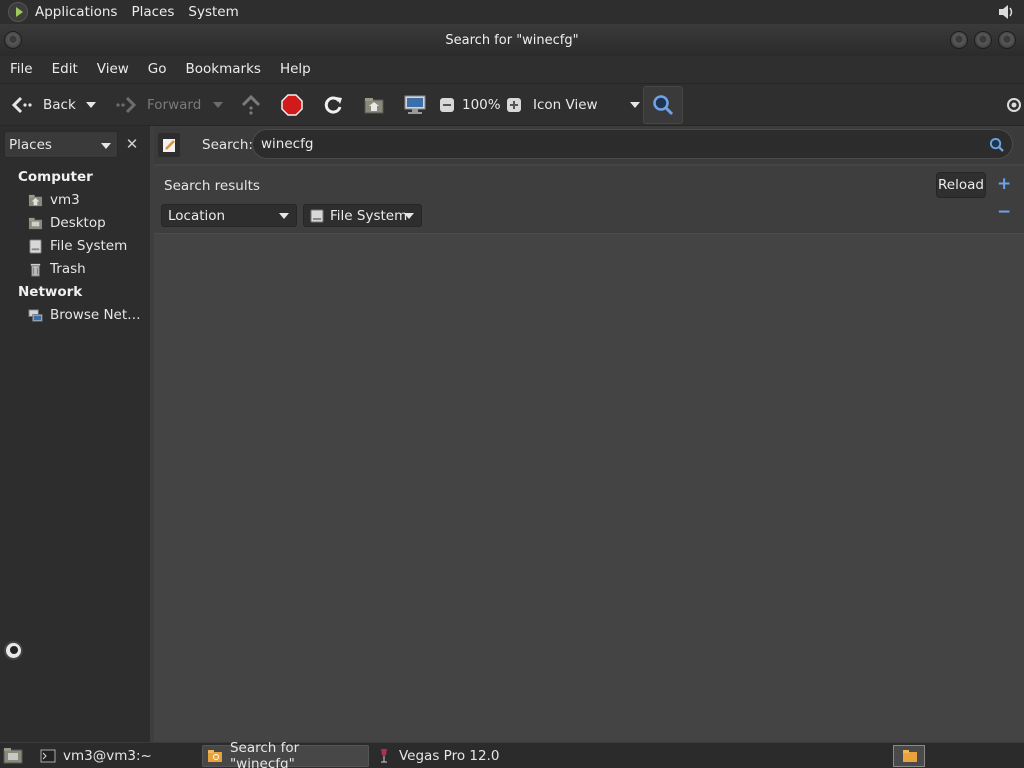 Image resolution: width=1024 pixels, height=768 pixels. I want to click on computer-icon, so click(415, 104).